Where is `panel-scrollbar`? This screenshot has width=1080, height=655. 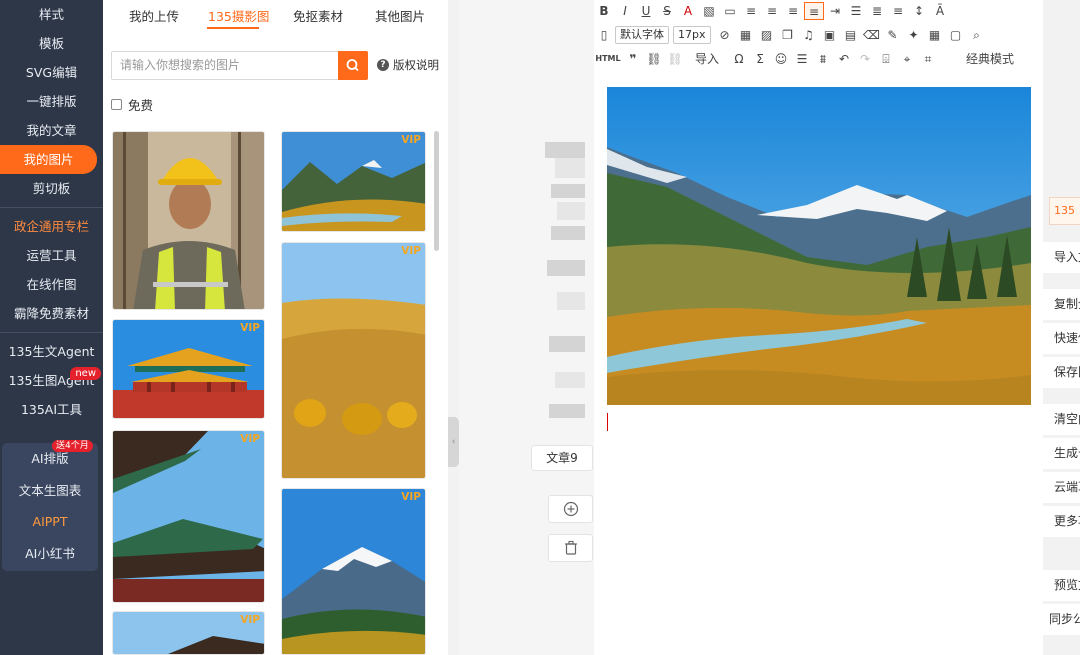 panel-scrollbar is located at coordinates (436, 191).